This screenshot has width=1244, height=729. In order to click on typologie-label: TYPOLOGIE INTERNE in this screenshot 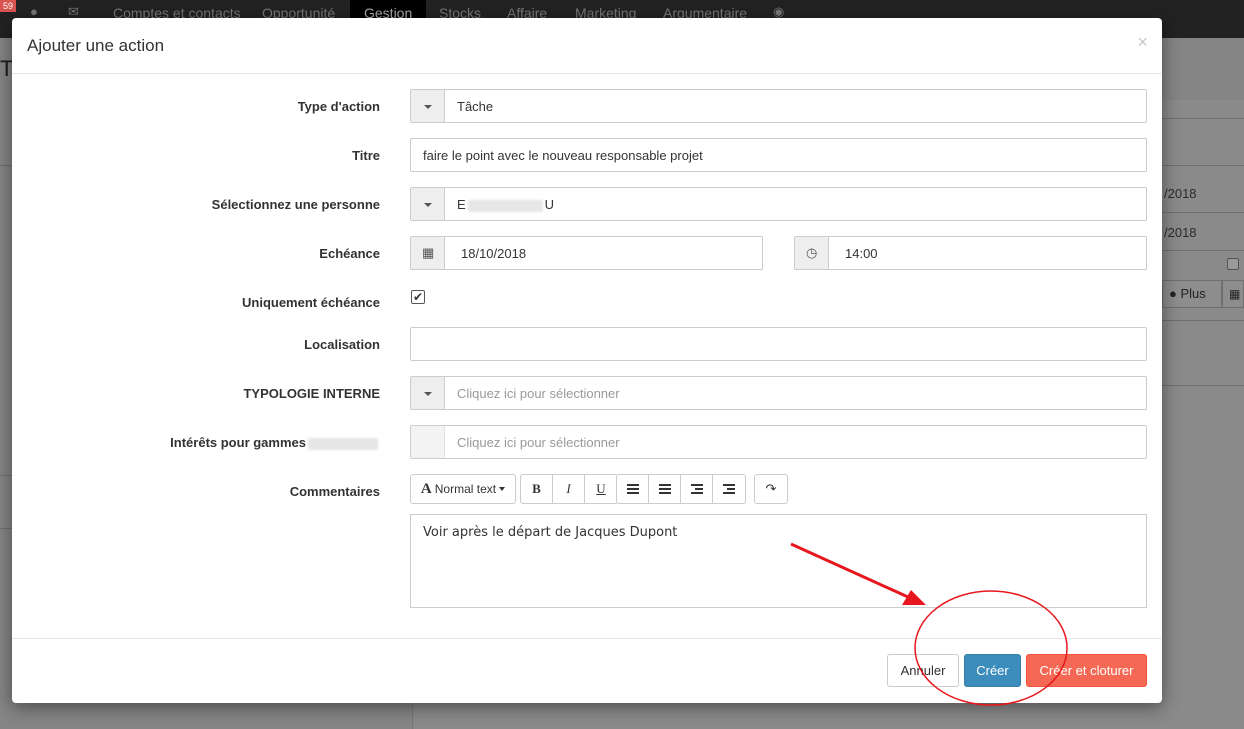, I will do `click(311, 393)`.